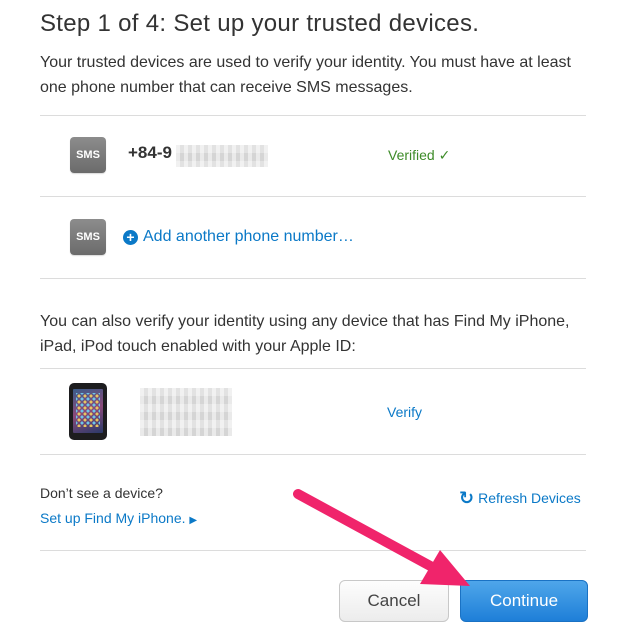 Image resolution: width=640 pixels, height=622 pixels. Describe the element at coordinates (467, 498) in the screenshot. I see `refresh-icon: ↻` at that location.